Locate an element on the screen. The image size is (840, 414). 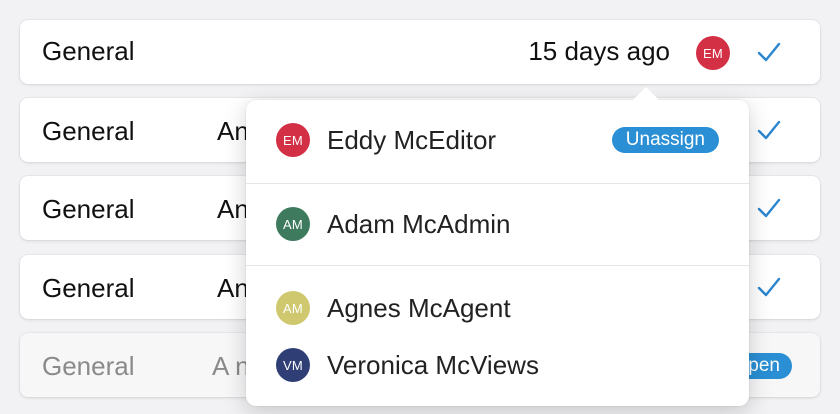
ticket-row: General 15 days ago EM is located at coordinates (420, 52).